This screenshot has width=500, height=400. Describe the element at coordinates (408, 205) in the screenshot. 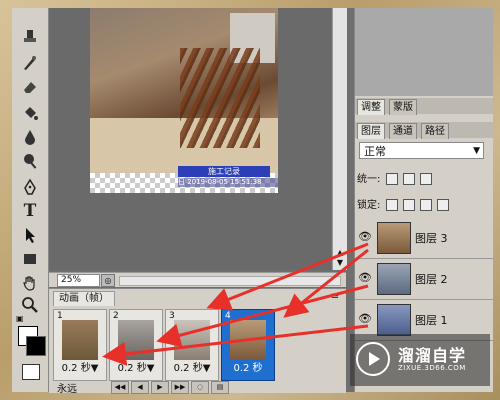

I see `lock-pixels-icon` at that location.